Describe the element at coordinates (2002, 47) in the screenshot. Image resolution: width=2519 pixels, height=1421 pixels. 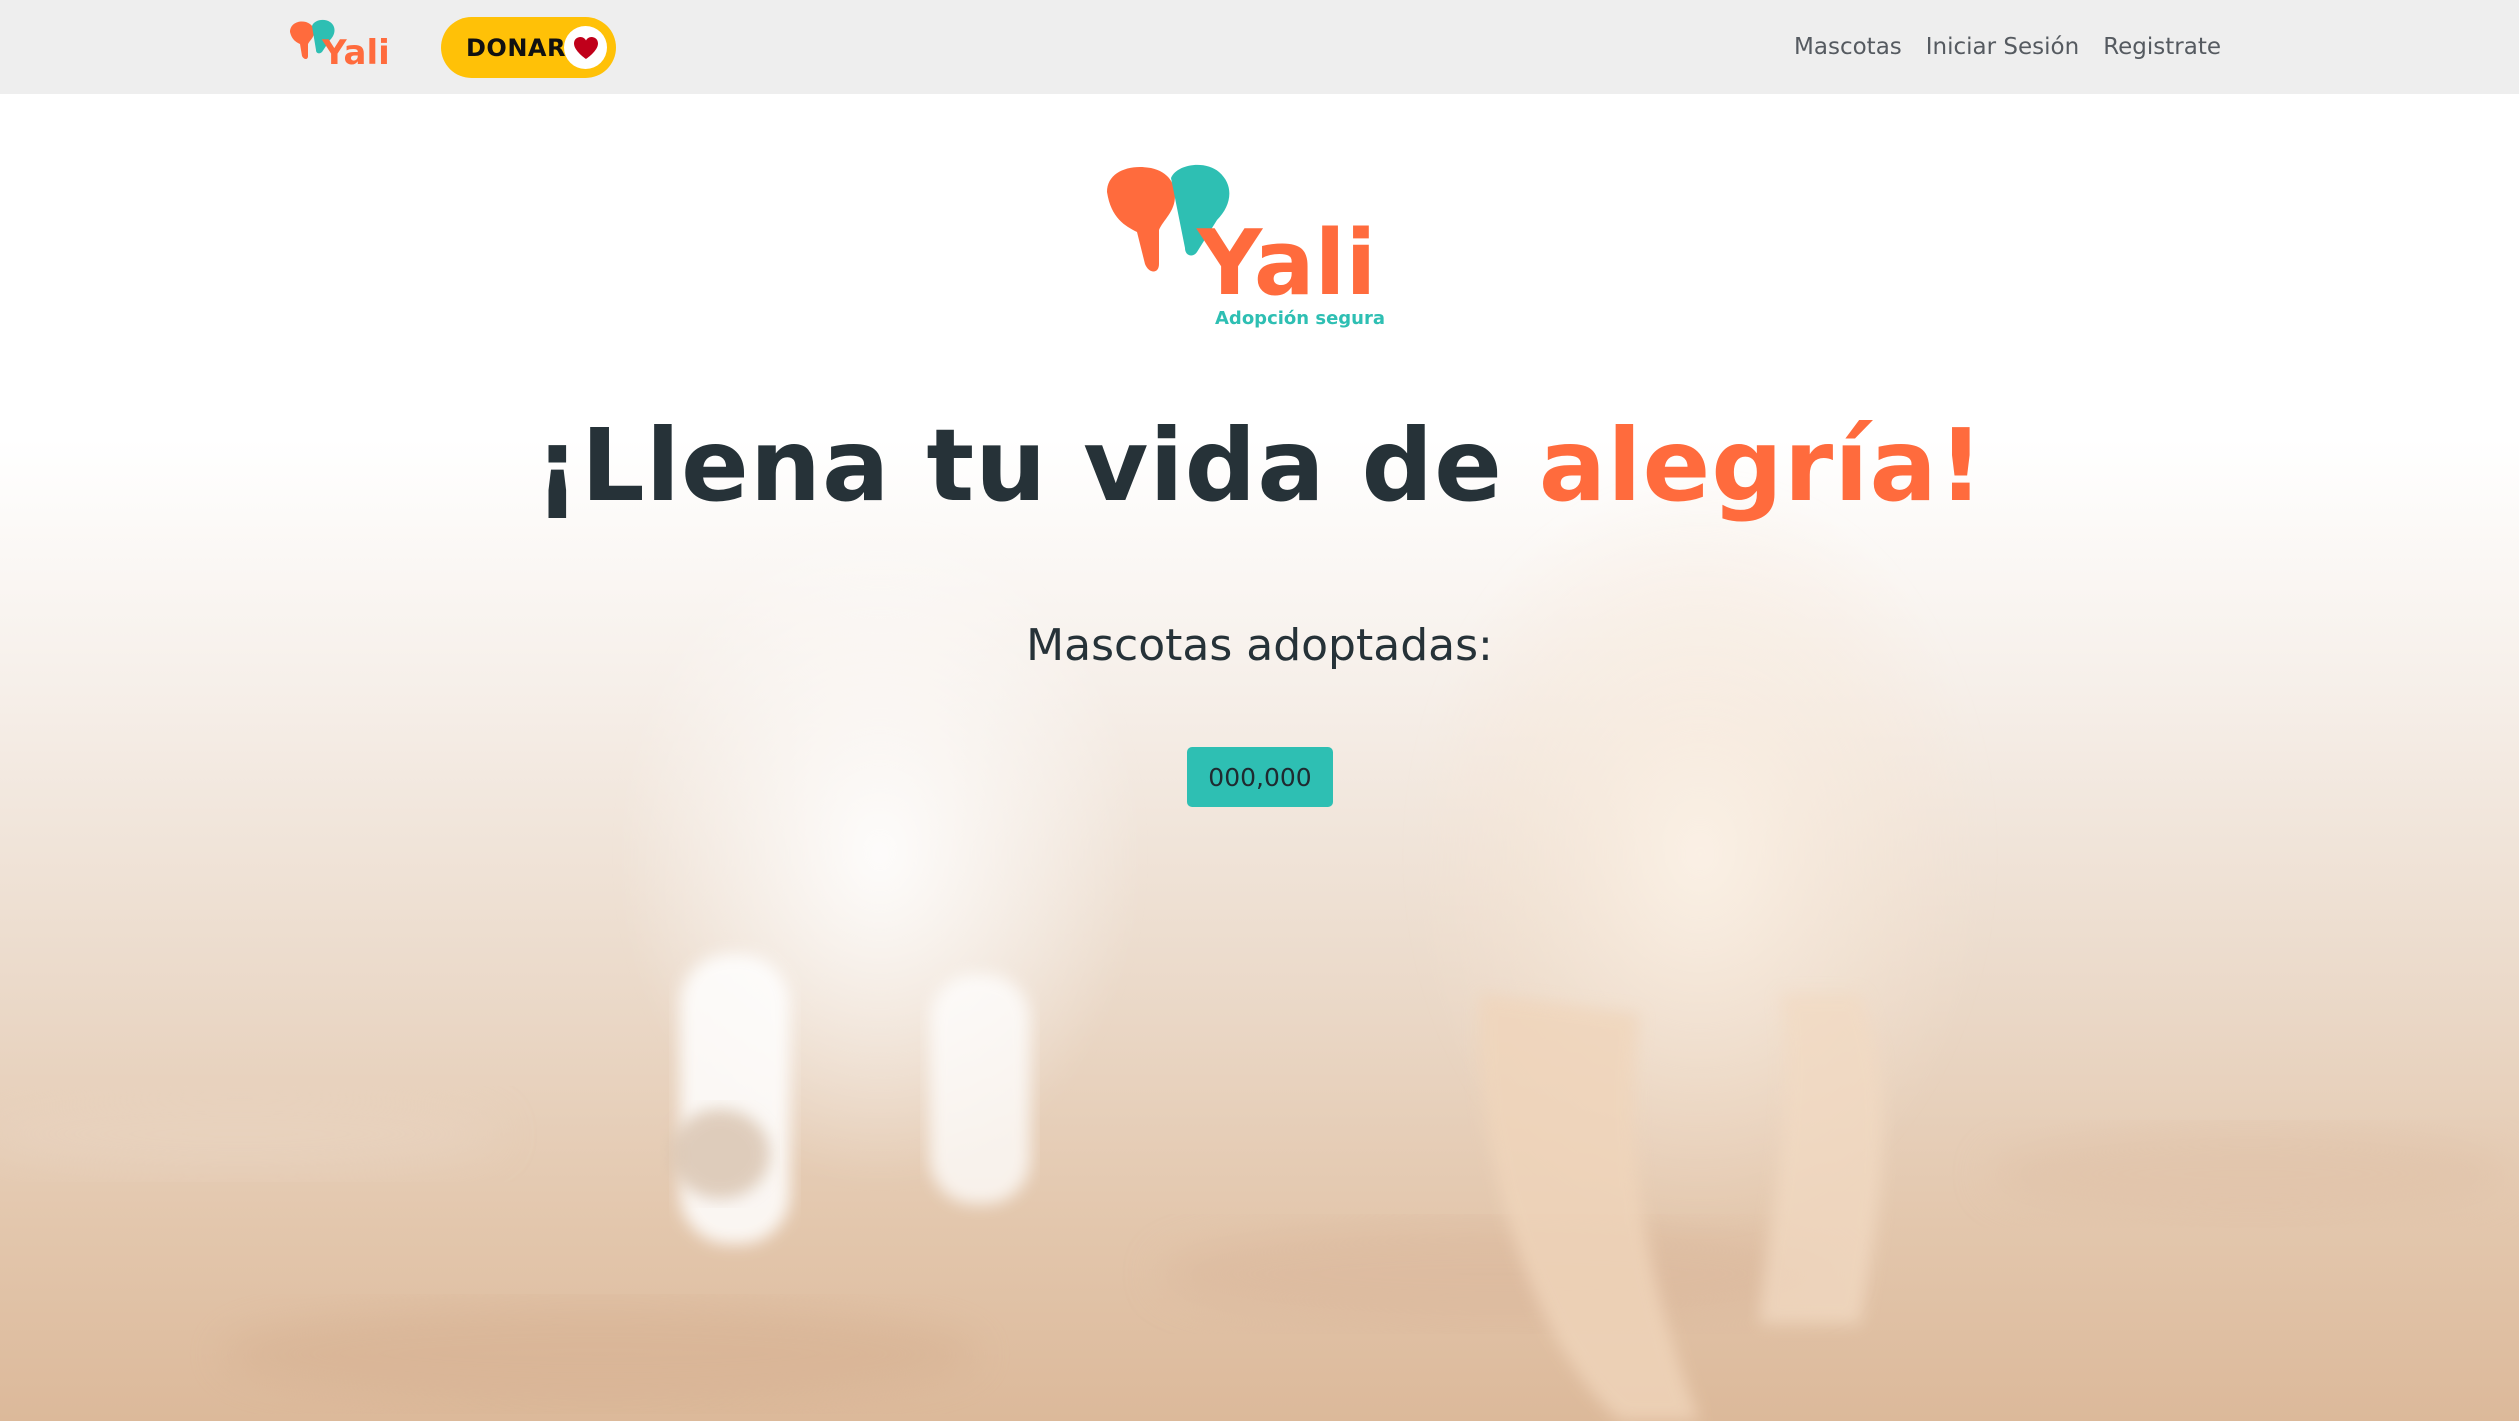
I see `nav-link-login: Iniciar Sesión` at that location.